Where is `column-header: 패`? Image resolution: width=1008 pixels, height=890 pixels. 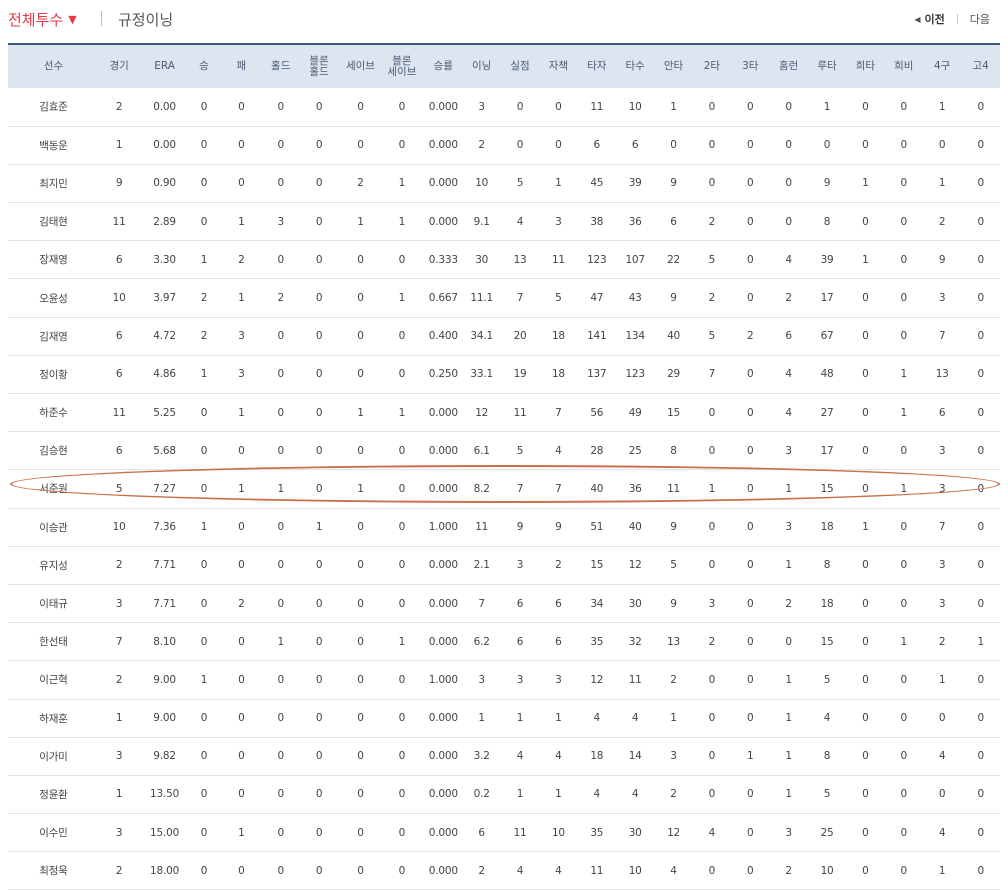
column-header: 패 is located at coordinates (241, 65).